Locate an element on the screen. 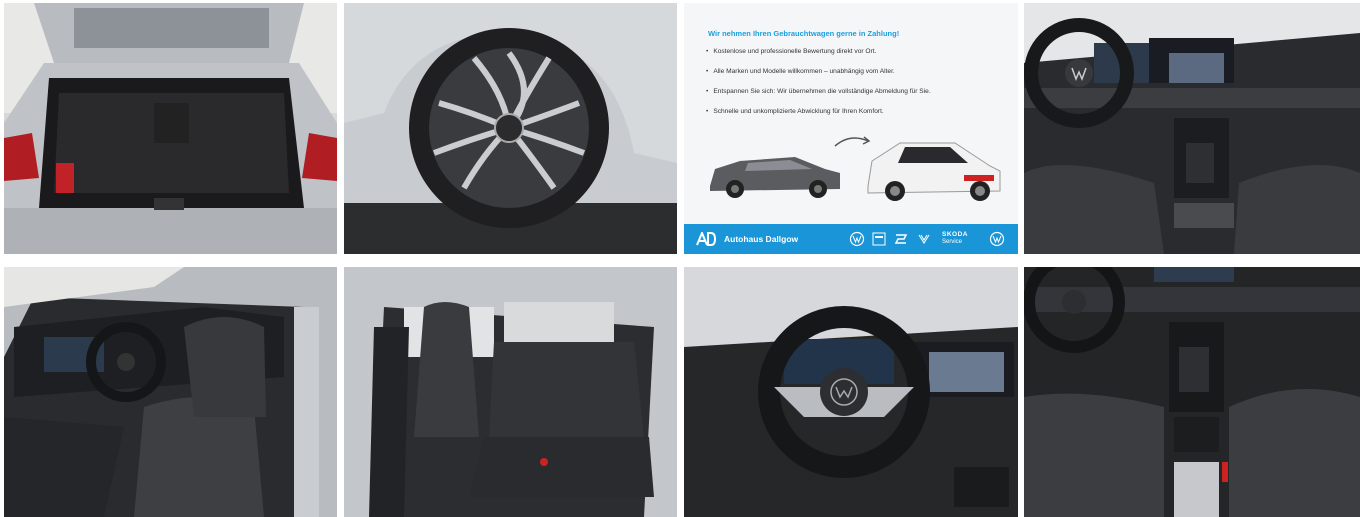 Image resolution: width=1364 pixels, height=517 pixels. wheel-photo is located at coordinates (510, 128).